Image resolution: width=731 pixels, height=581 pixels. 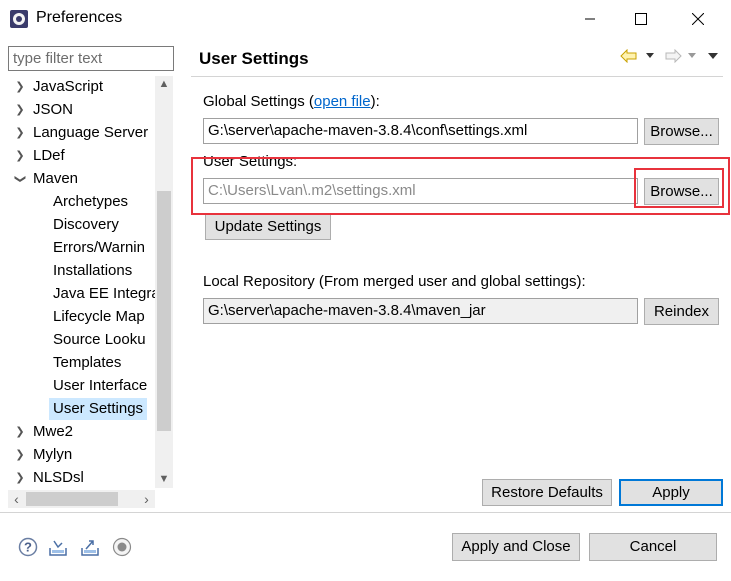 I want to click on eclipse-app-icon, so click(x=19, y=19).